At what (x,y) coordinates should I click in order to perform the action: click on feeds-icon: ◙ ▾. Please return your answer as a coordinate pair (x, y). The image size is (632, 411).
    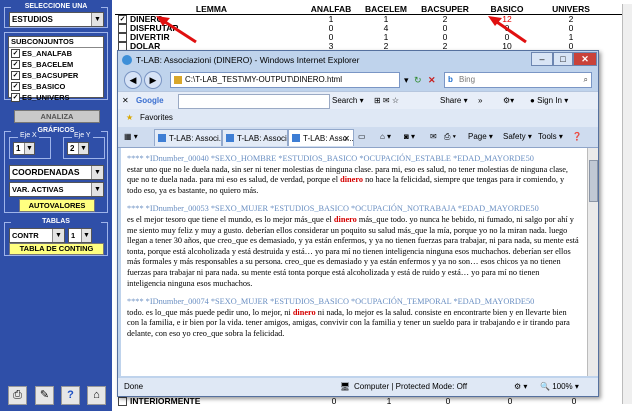
    Looking at the image, I should click on (409, 137).